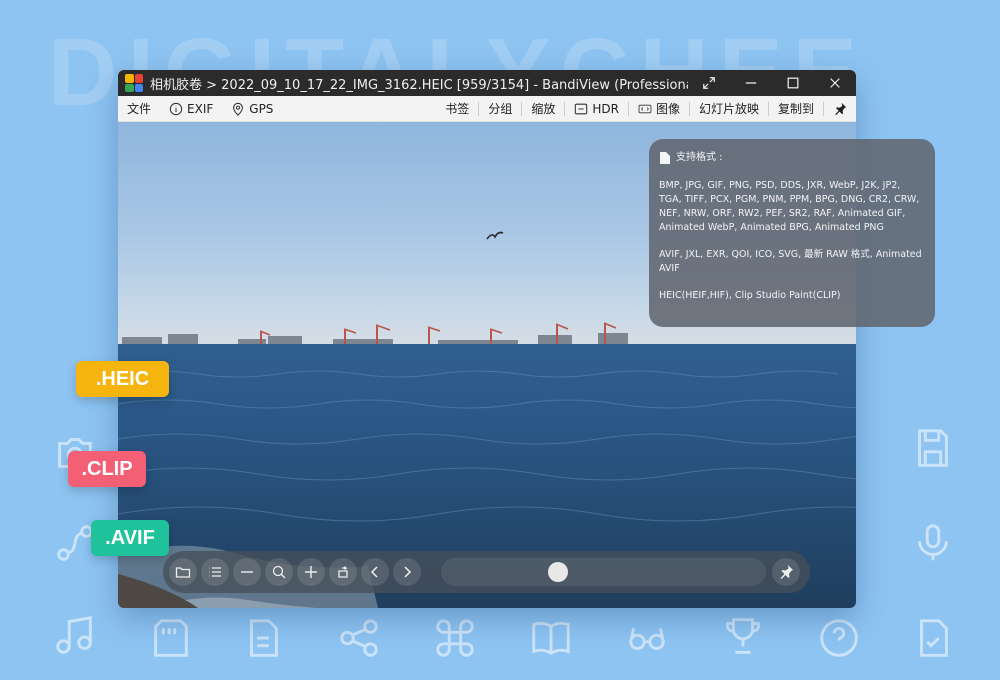  I want to click on file-icon, so click(665, 158).